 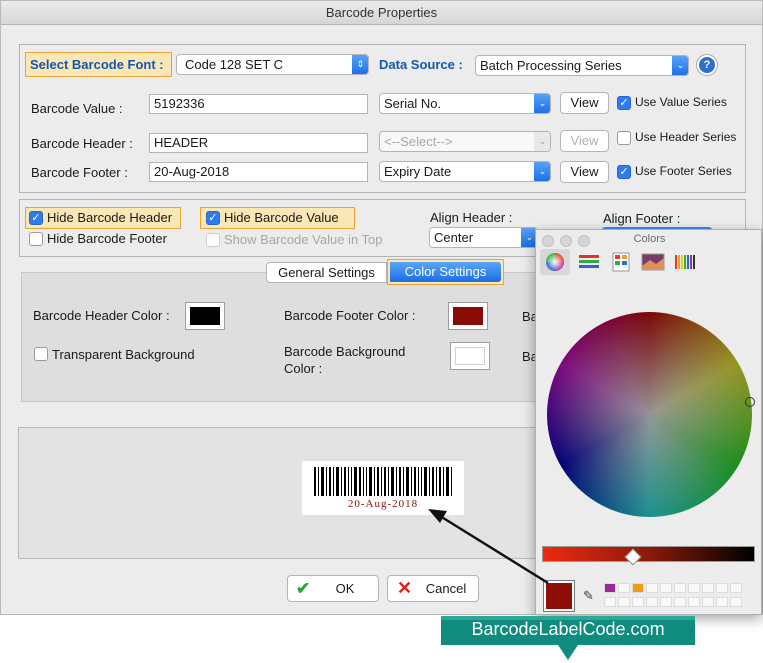 I want to click on footer-color-swatch, so click(x=468, y=316).